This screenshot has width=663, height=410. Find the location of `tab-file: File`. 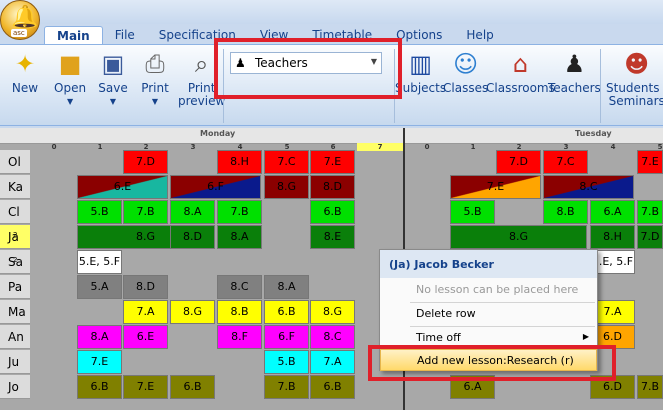

tab-file: File is located at coordinates (125, 35).